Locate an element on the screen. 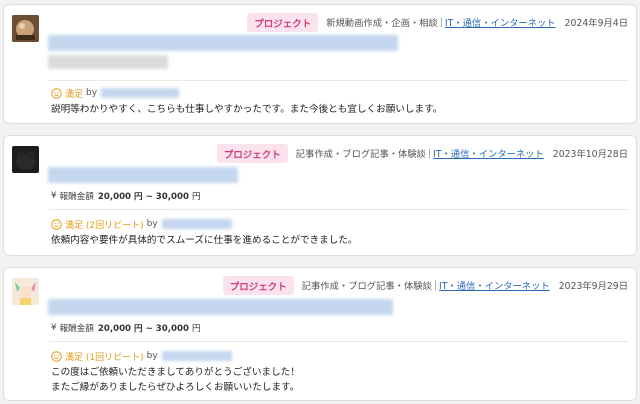 Image resolution: width=640 pixels, height=404 pixels. review-date: 2024年9月4日 is located at coordinates (596, 23).